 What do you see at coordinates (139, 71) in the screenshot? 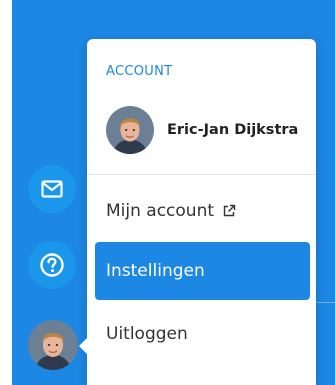
I see `menu-section-label: ACCOUNT` at bounding box center [139, 71].